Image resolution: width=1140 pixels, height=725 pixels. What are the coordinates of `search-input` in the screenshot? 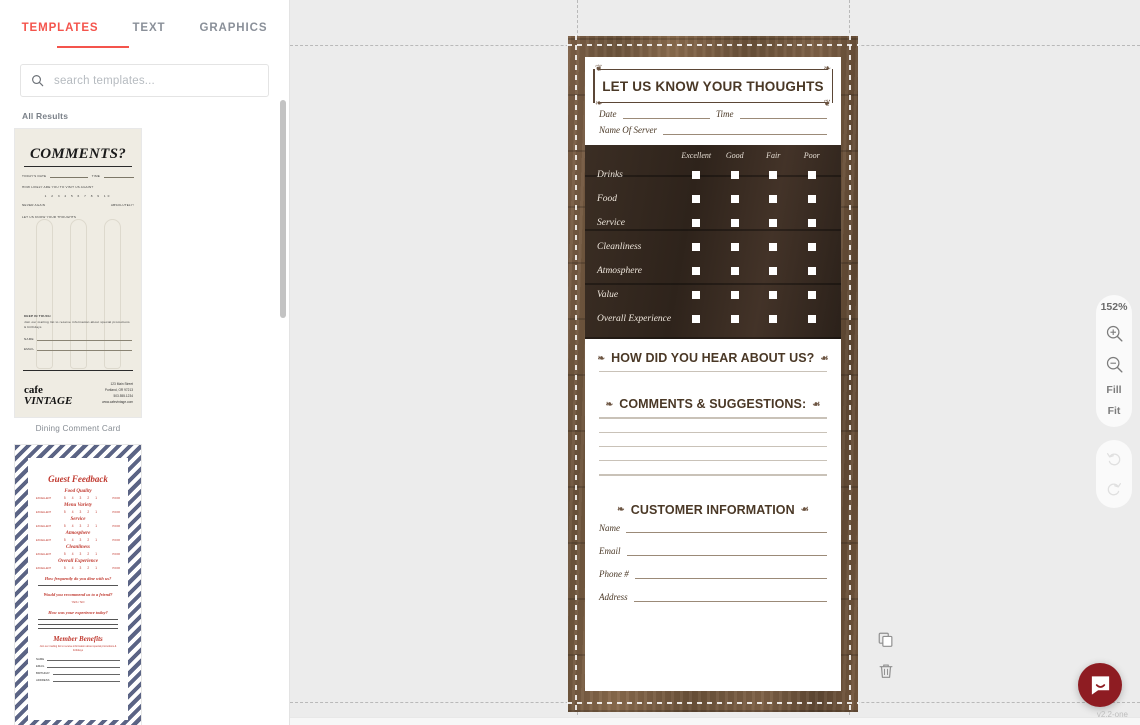 It's located at (156, 80).